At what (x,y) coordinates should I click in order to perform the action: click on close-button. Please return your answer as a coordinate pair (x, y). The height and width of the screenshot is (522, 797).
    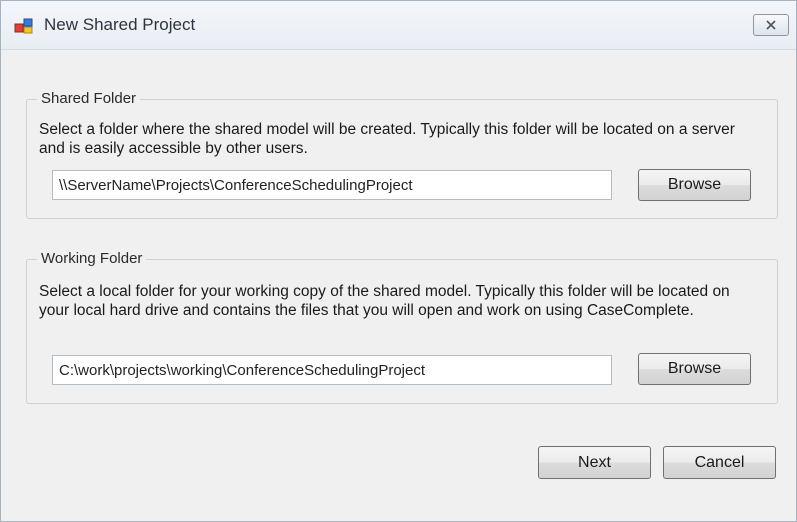
    Looking at the image, I should click on (771, 25).